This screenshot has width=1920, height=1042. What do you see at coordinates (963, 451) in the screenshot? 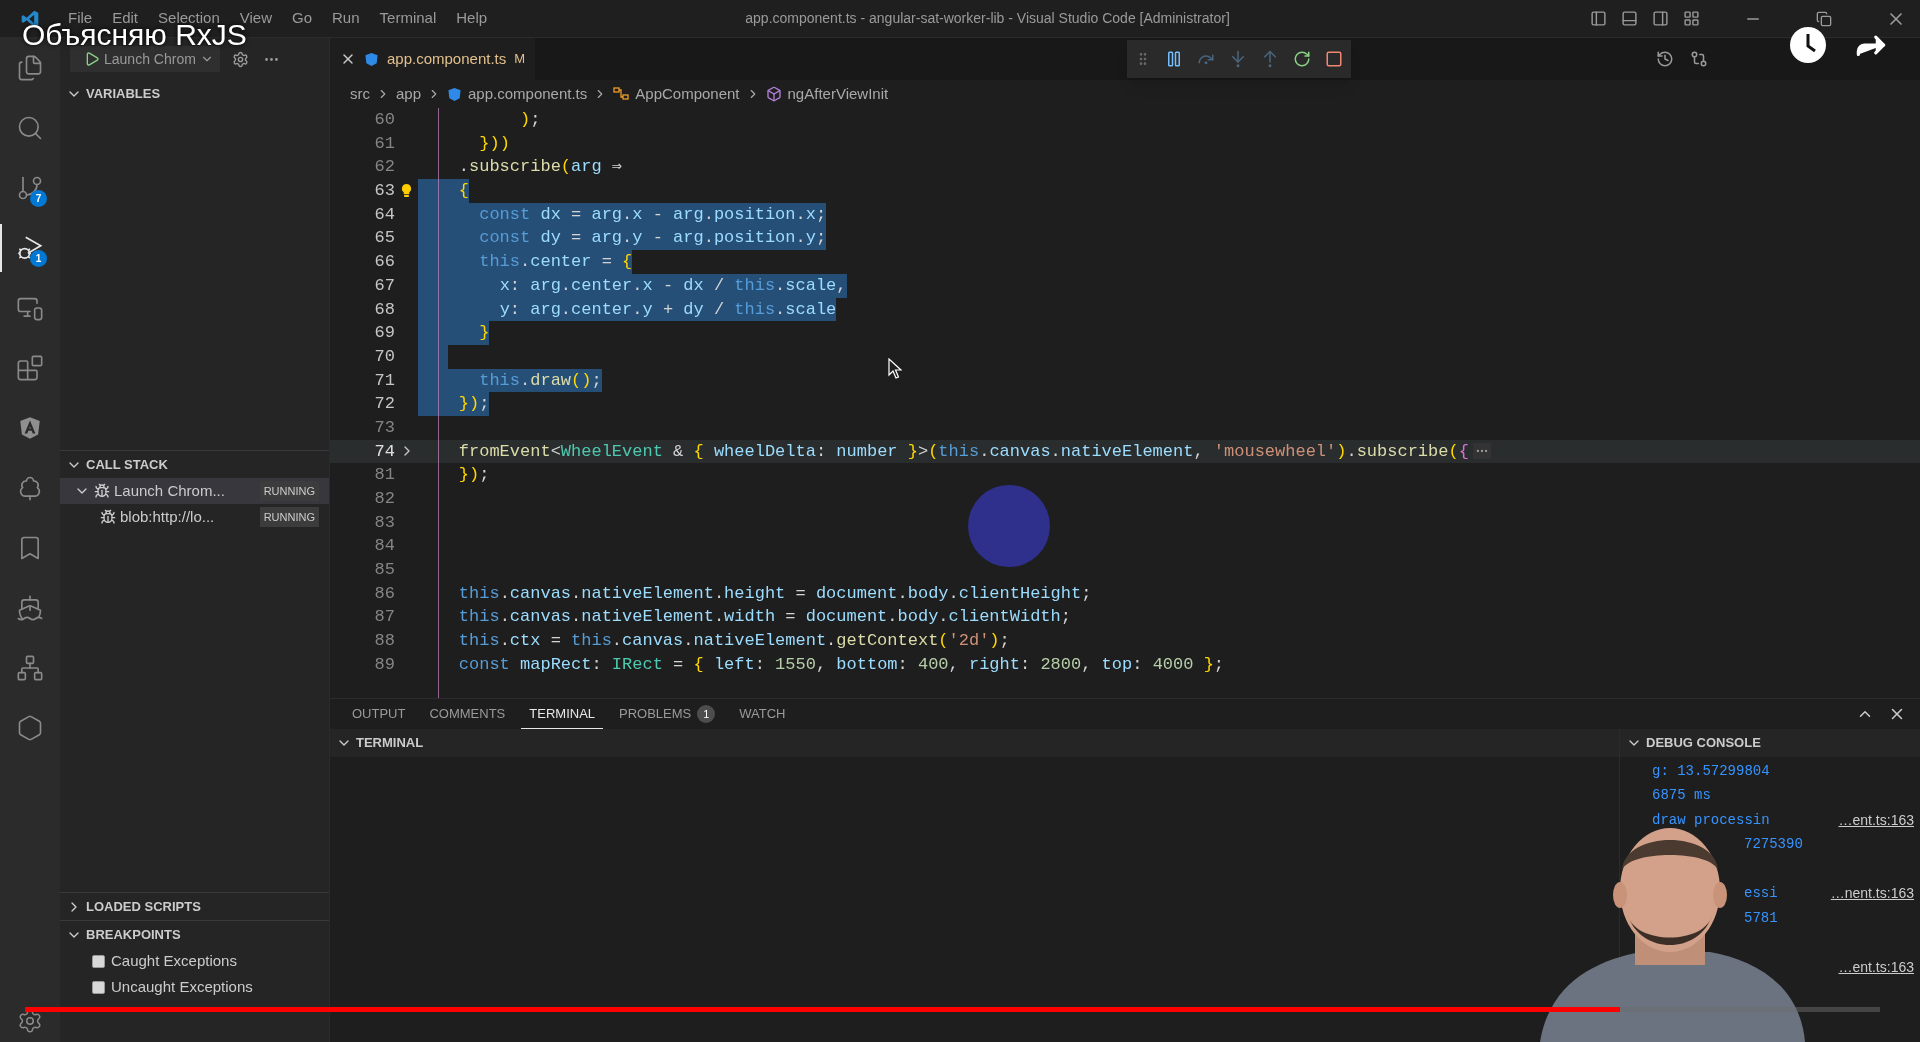
I see `code-line: fromEvent<WheelEvent & { wheelDelta: number }>(this.canvas.nativeElement, 'mousewheel').subscribe({` at bounding box center [963, 451].